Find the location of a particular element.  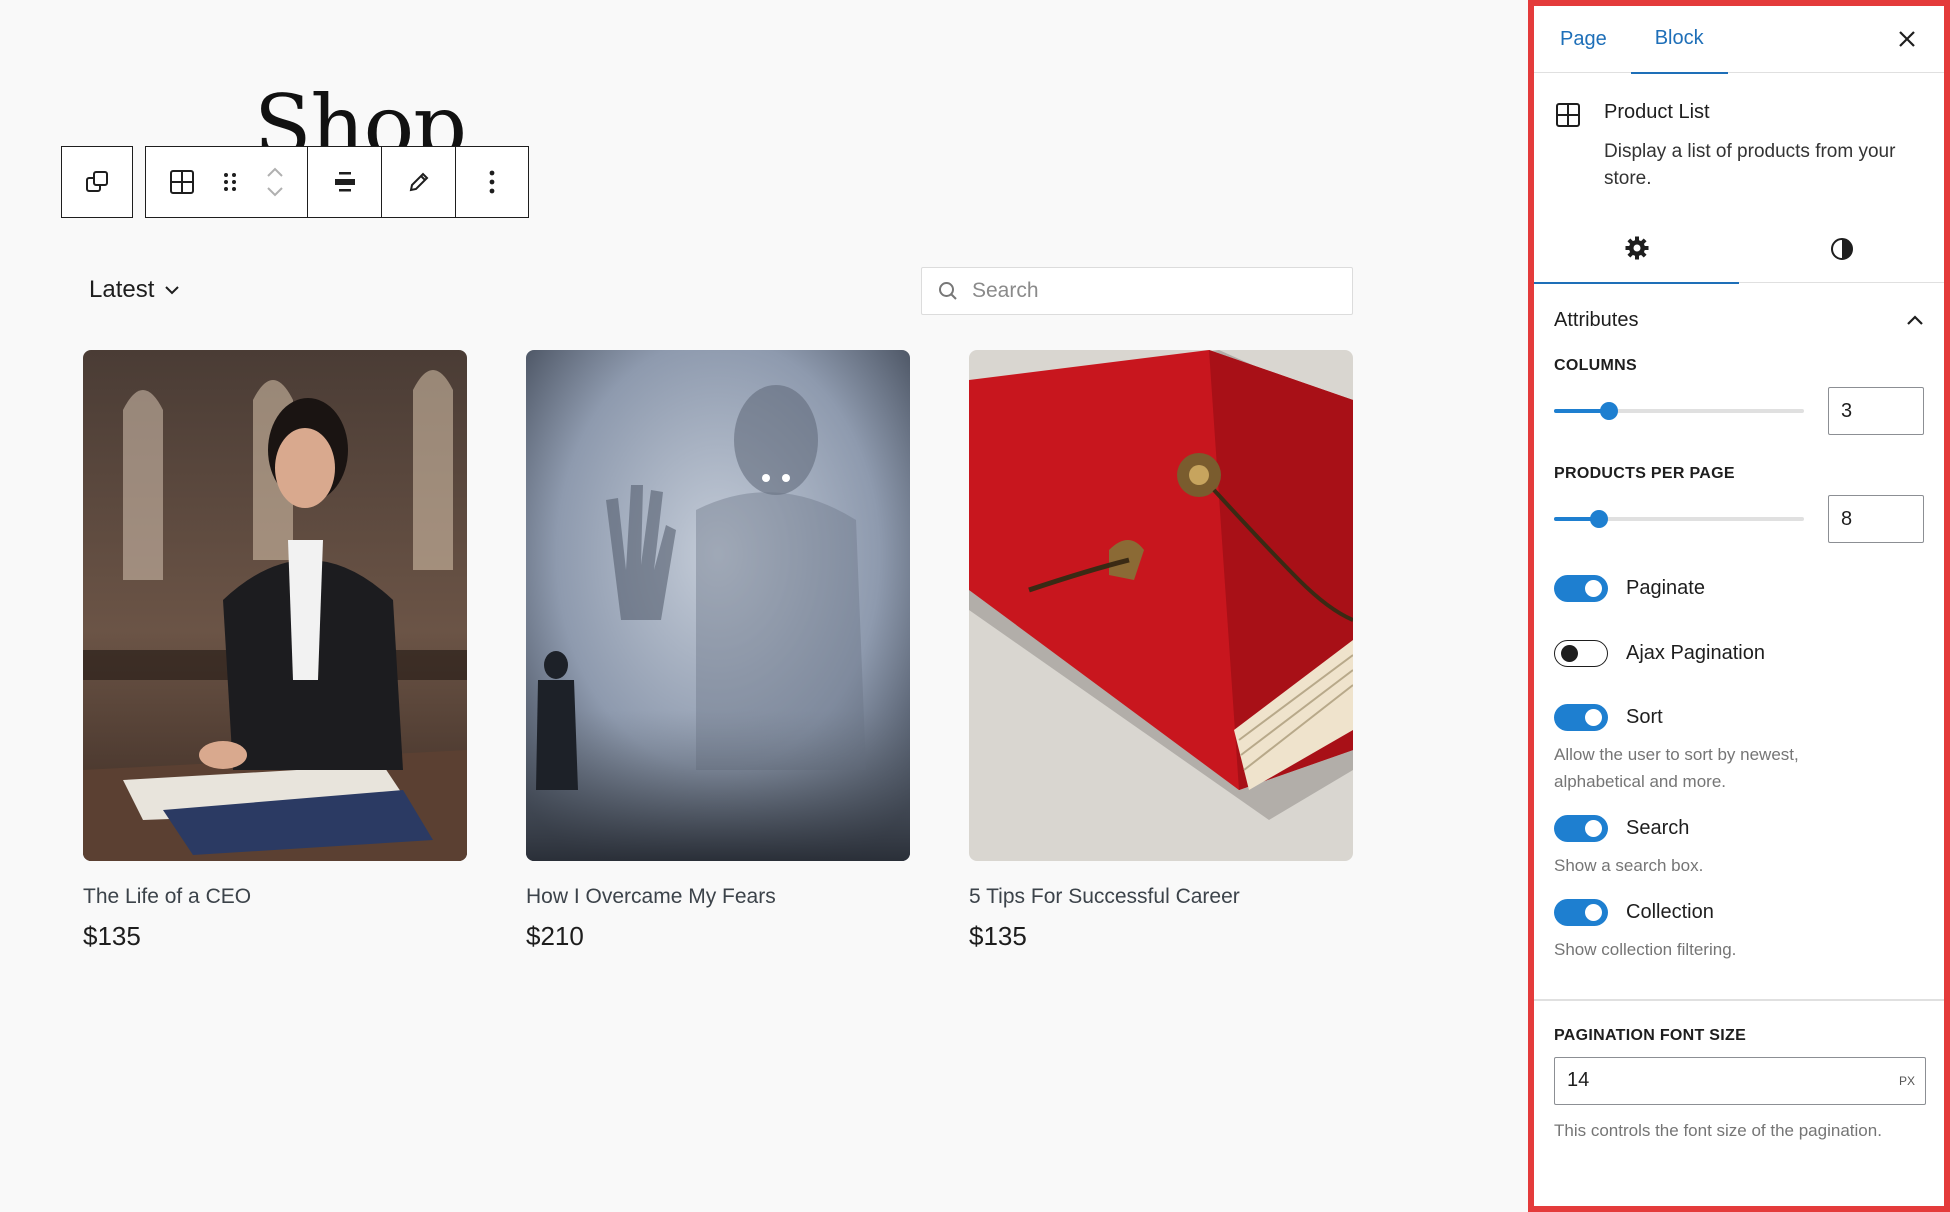

tab-page: Page is located at coordinates (1595, 39).